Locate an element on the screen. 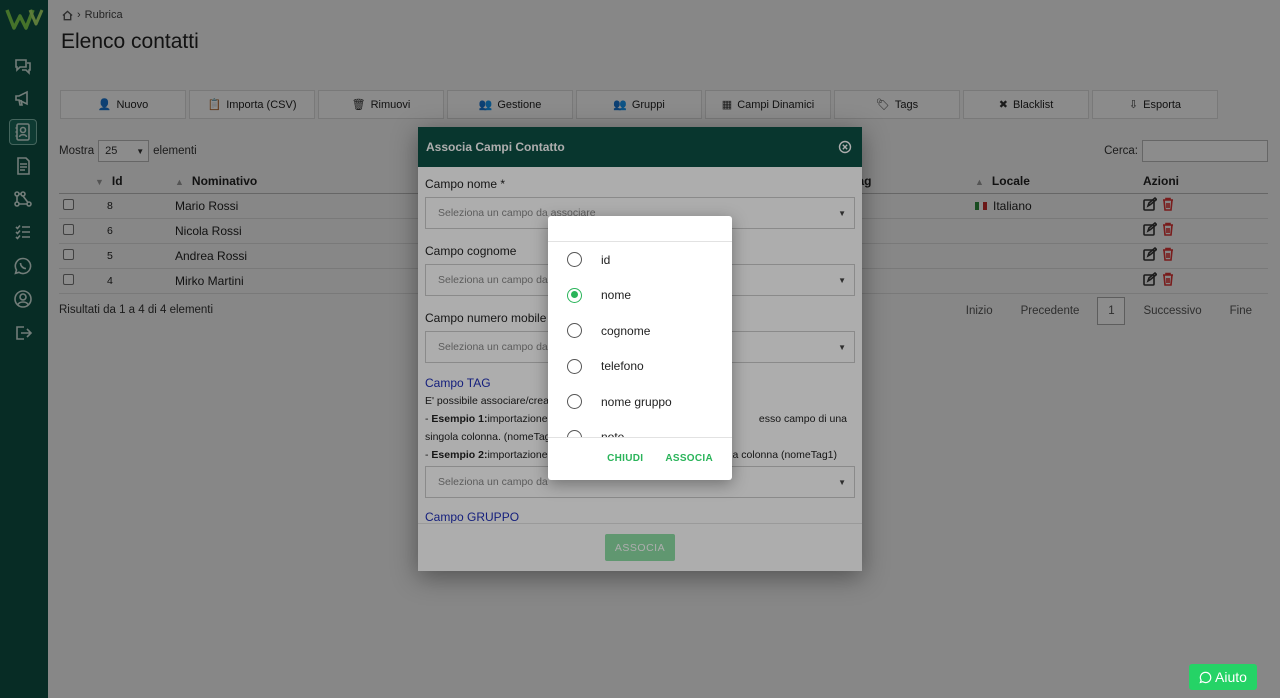  picker-header is located at coordinates (640, 229).